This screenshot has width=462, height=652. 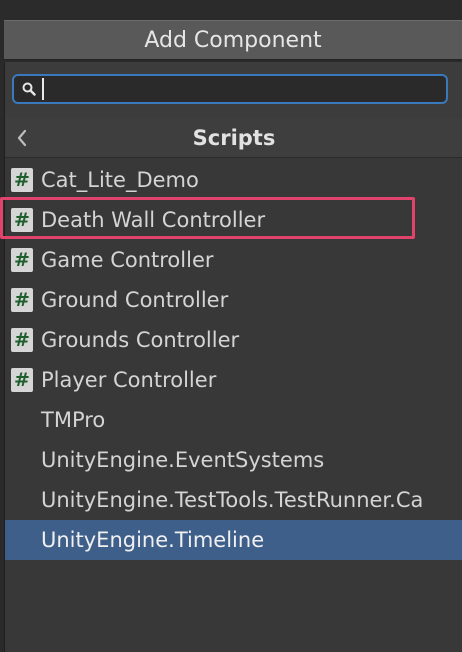 I want to click on list-item-label: Player Controller, so click(x=129, y=380).